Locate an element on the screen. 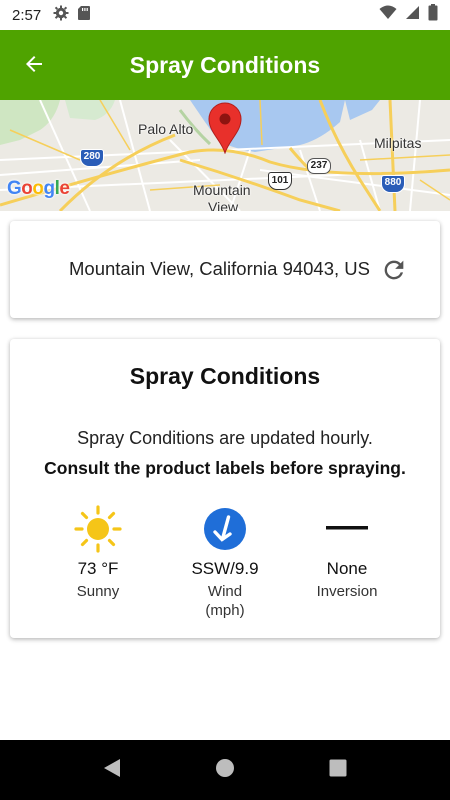 Image resolution: width=450 pixels, height=800 pixels. location-card: Mountain View, California 94043, US is located at coordinates (225, 269).